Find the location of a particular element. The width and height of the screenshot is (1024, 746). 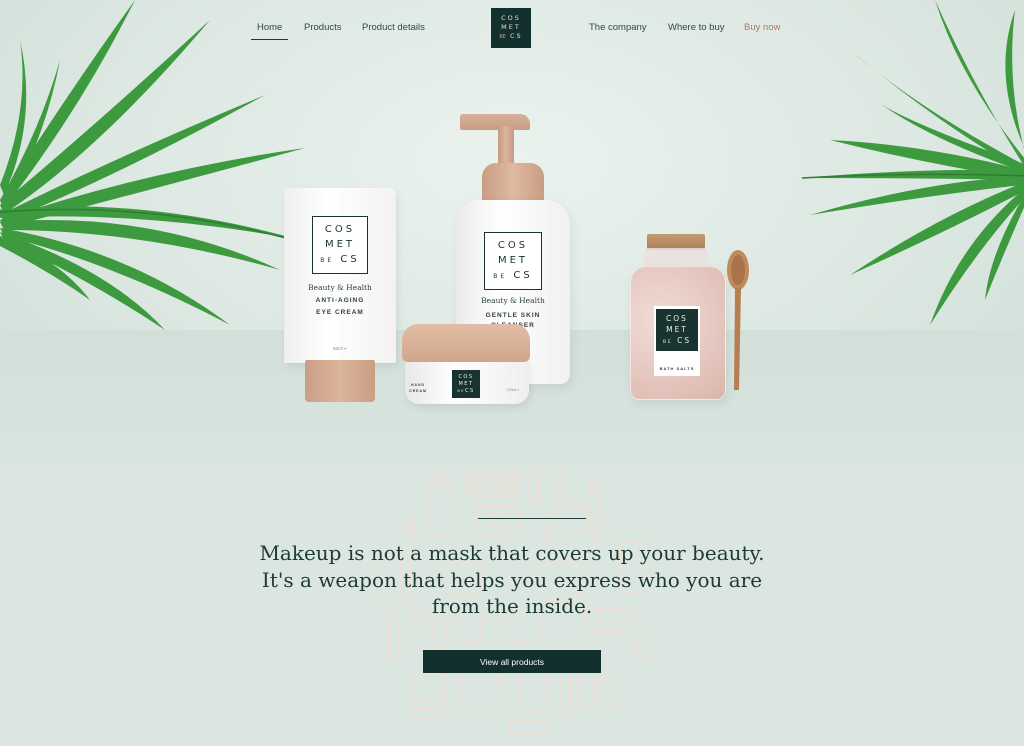

tube-name-line1: ANTI-AGING is located at coordinates (340, 300).